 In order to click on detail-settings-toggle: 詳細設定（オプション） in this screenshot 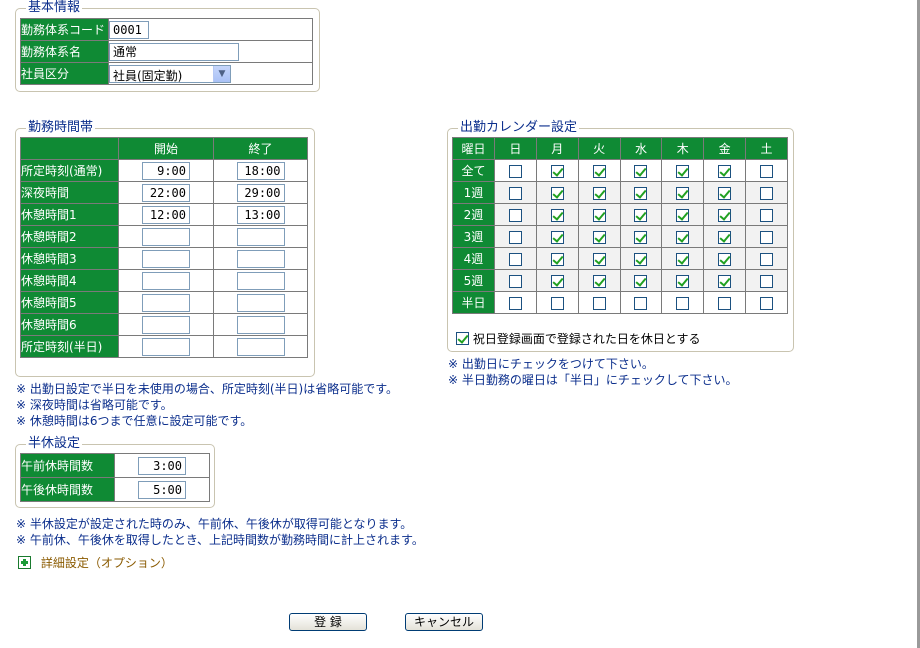, I will do `click(95, 562)`.